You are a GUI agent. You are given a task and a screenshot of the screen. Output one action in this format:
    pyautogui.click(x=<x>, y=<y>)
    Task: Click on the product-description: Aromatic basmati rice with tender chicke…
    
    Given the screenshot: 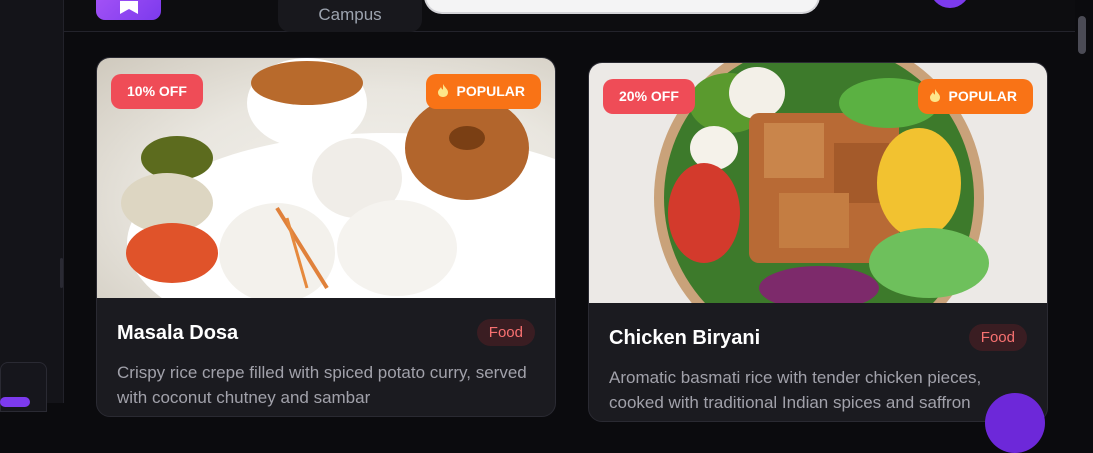 What is the action you would take?
    pyautogui.click(x=795, y=390)
    